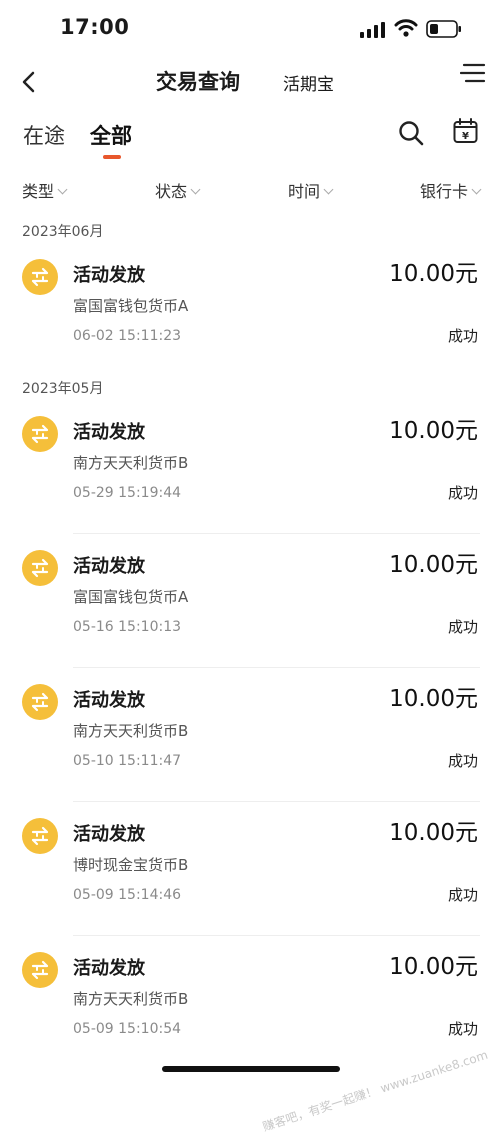  Describe the element at coordinates (250, 326) in the screenshot. I see `transaction-row: 活动发放 富国富钱包货币A 06-02 15:11:23 10.00元 成功` at that location.